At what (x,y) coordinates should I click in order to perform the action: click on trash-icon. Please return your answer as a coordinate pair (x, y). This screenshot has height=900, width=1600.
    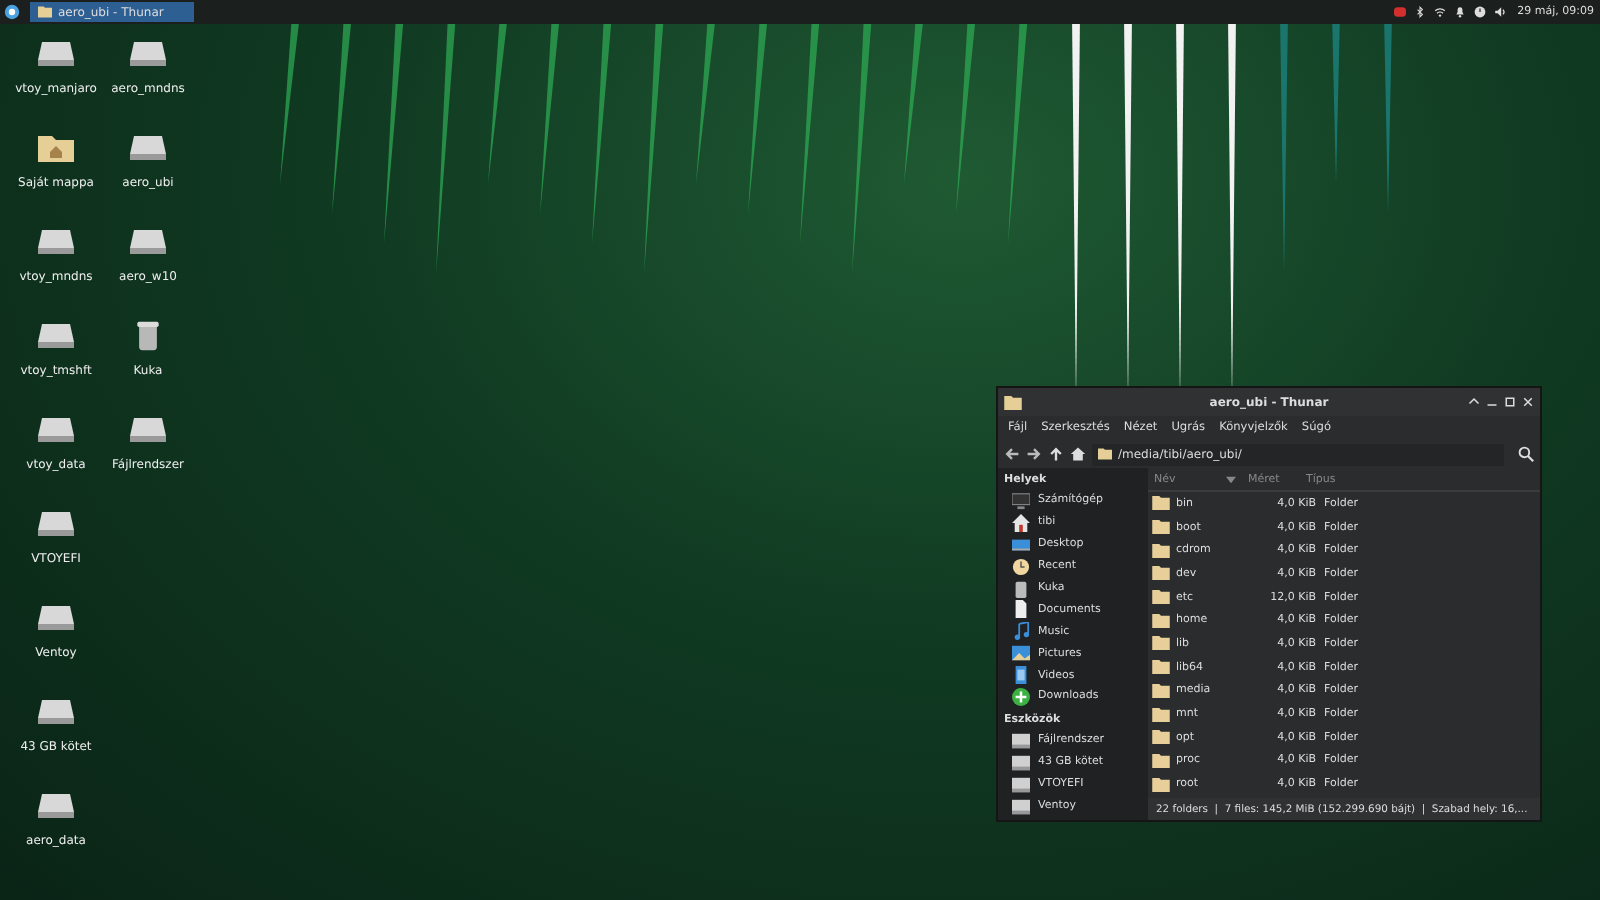
    Looking at the image, I should click on (1021, 588).